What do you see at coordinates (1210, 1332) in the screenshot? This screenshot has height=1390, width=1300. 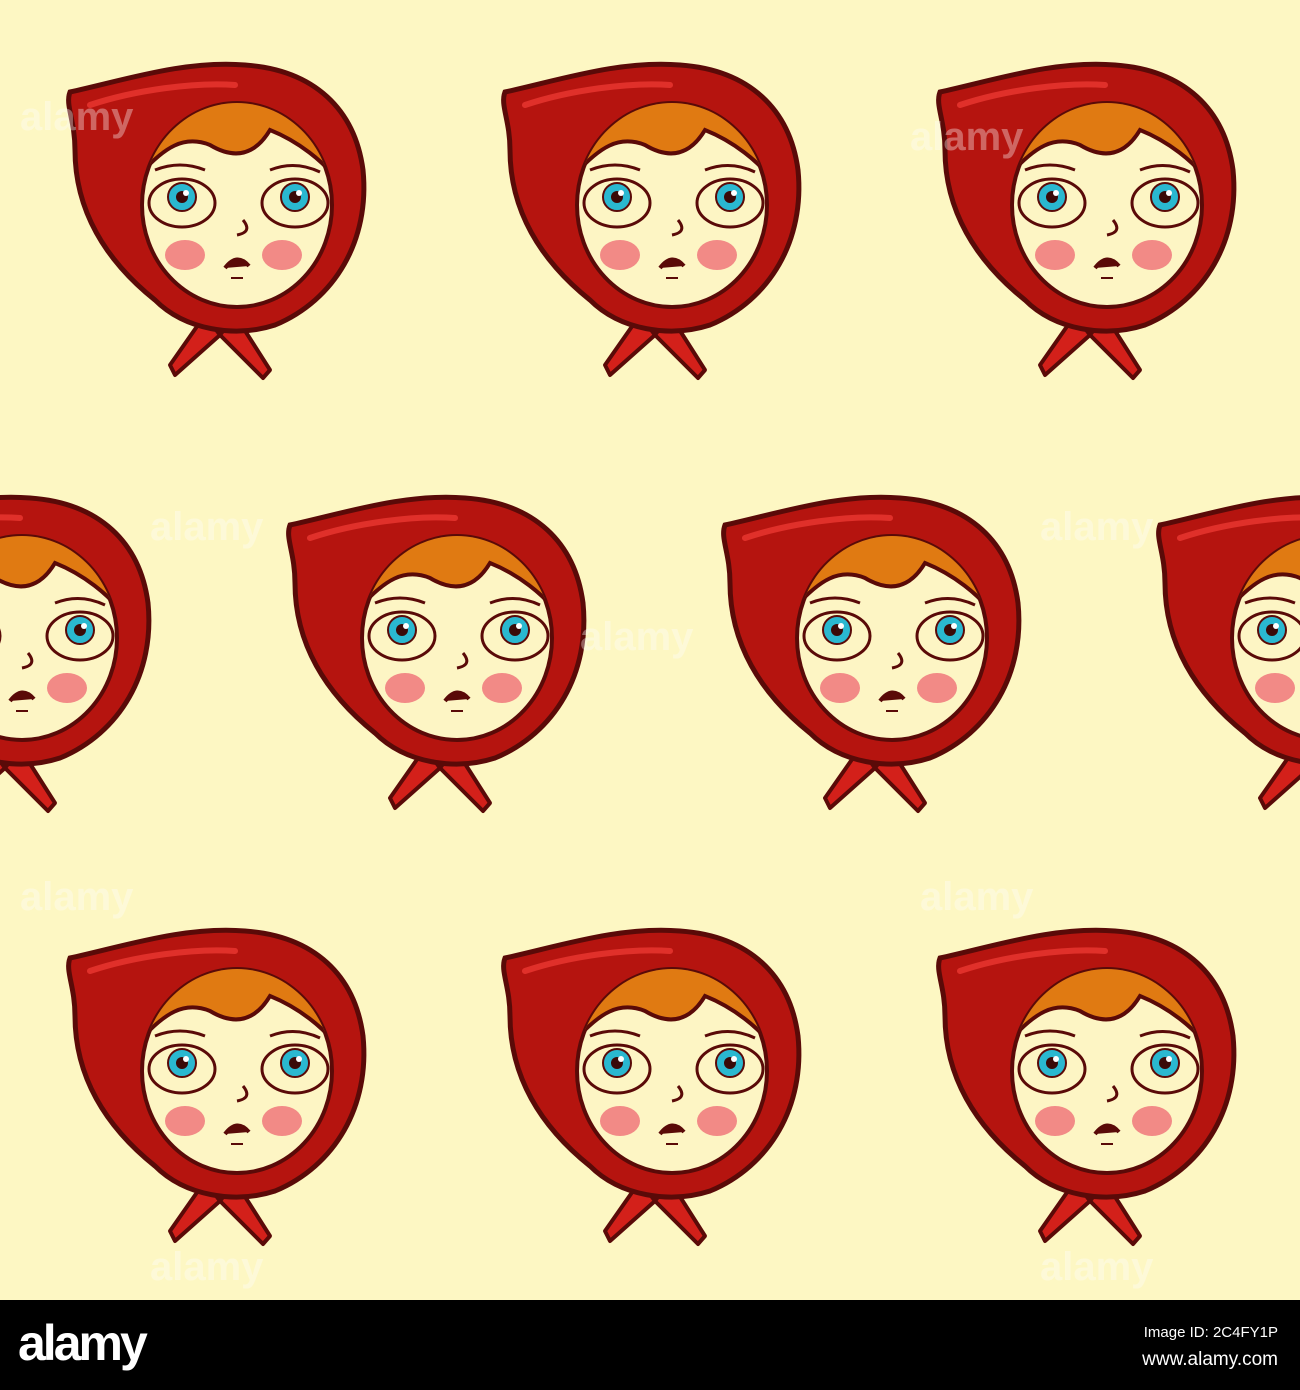 I see `image-id: Image ID: 2C4FY1P` at bounding box center [1210, 1332].